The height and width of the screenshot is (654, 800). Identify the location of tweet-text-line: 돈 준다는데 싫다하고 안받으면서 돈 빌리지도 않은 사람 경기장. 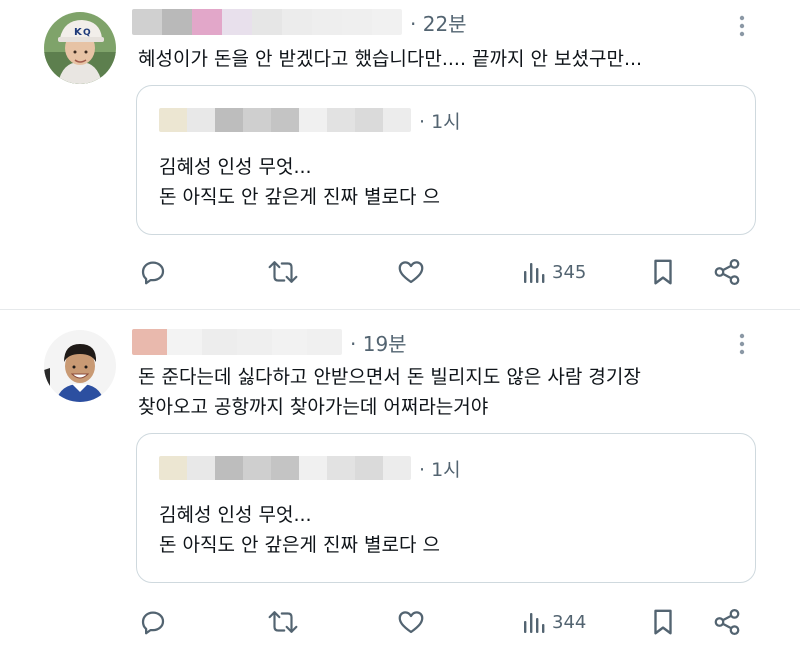
(389, 377).